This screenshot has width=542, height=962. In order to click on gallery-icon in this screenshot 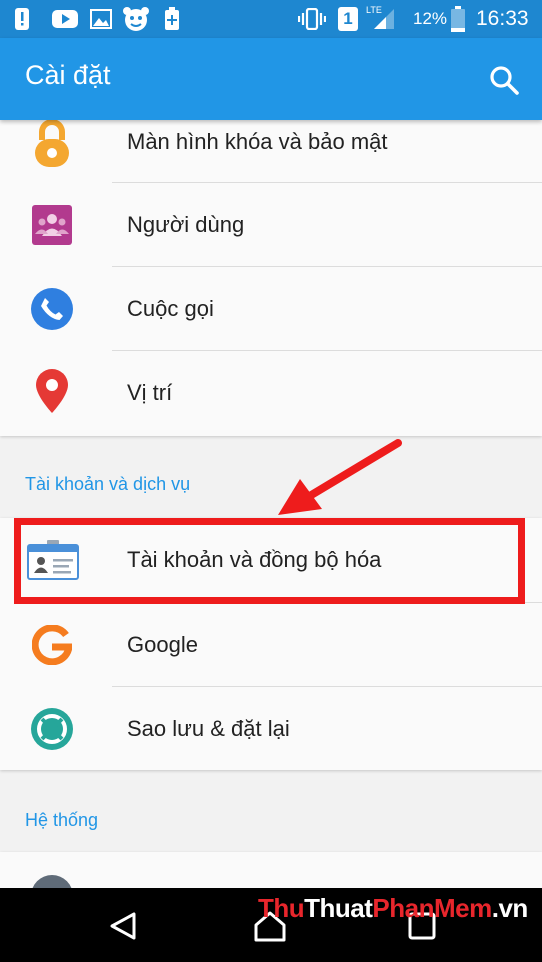, I will do `click(101, 19)`.